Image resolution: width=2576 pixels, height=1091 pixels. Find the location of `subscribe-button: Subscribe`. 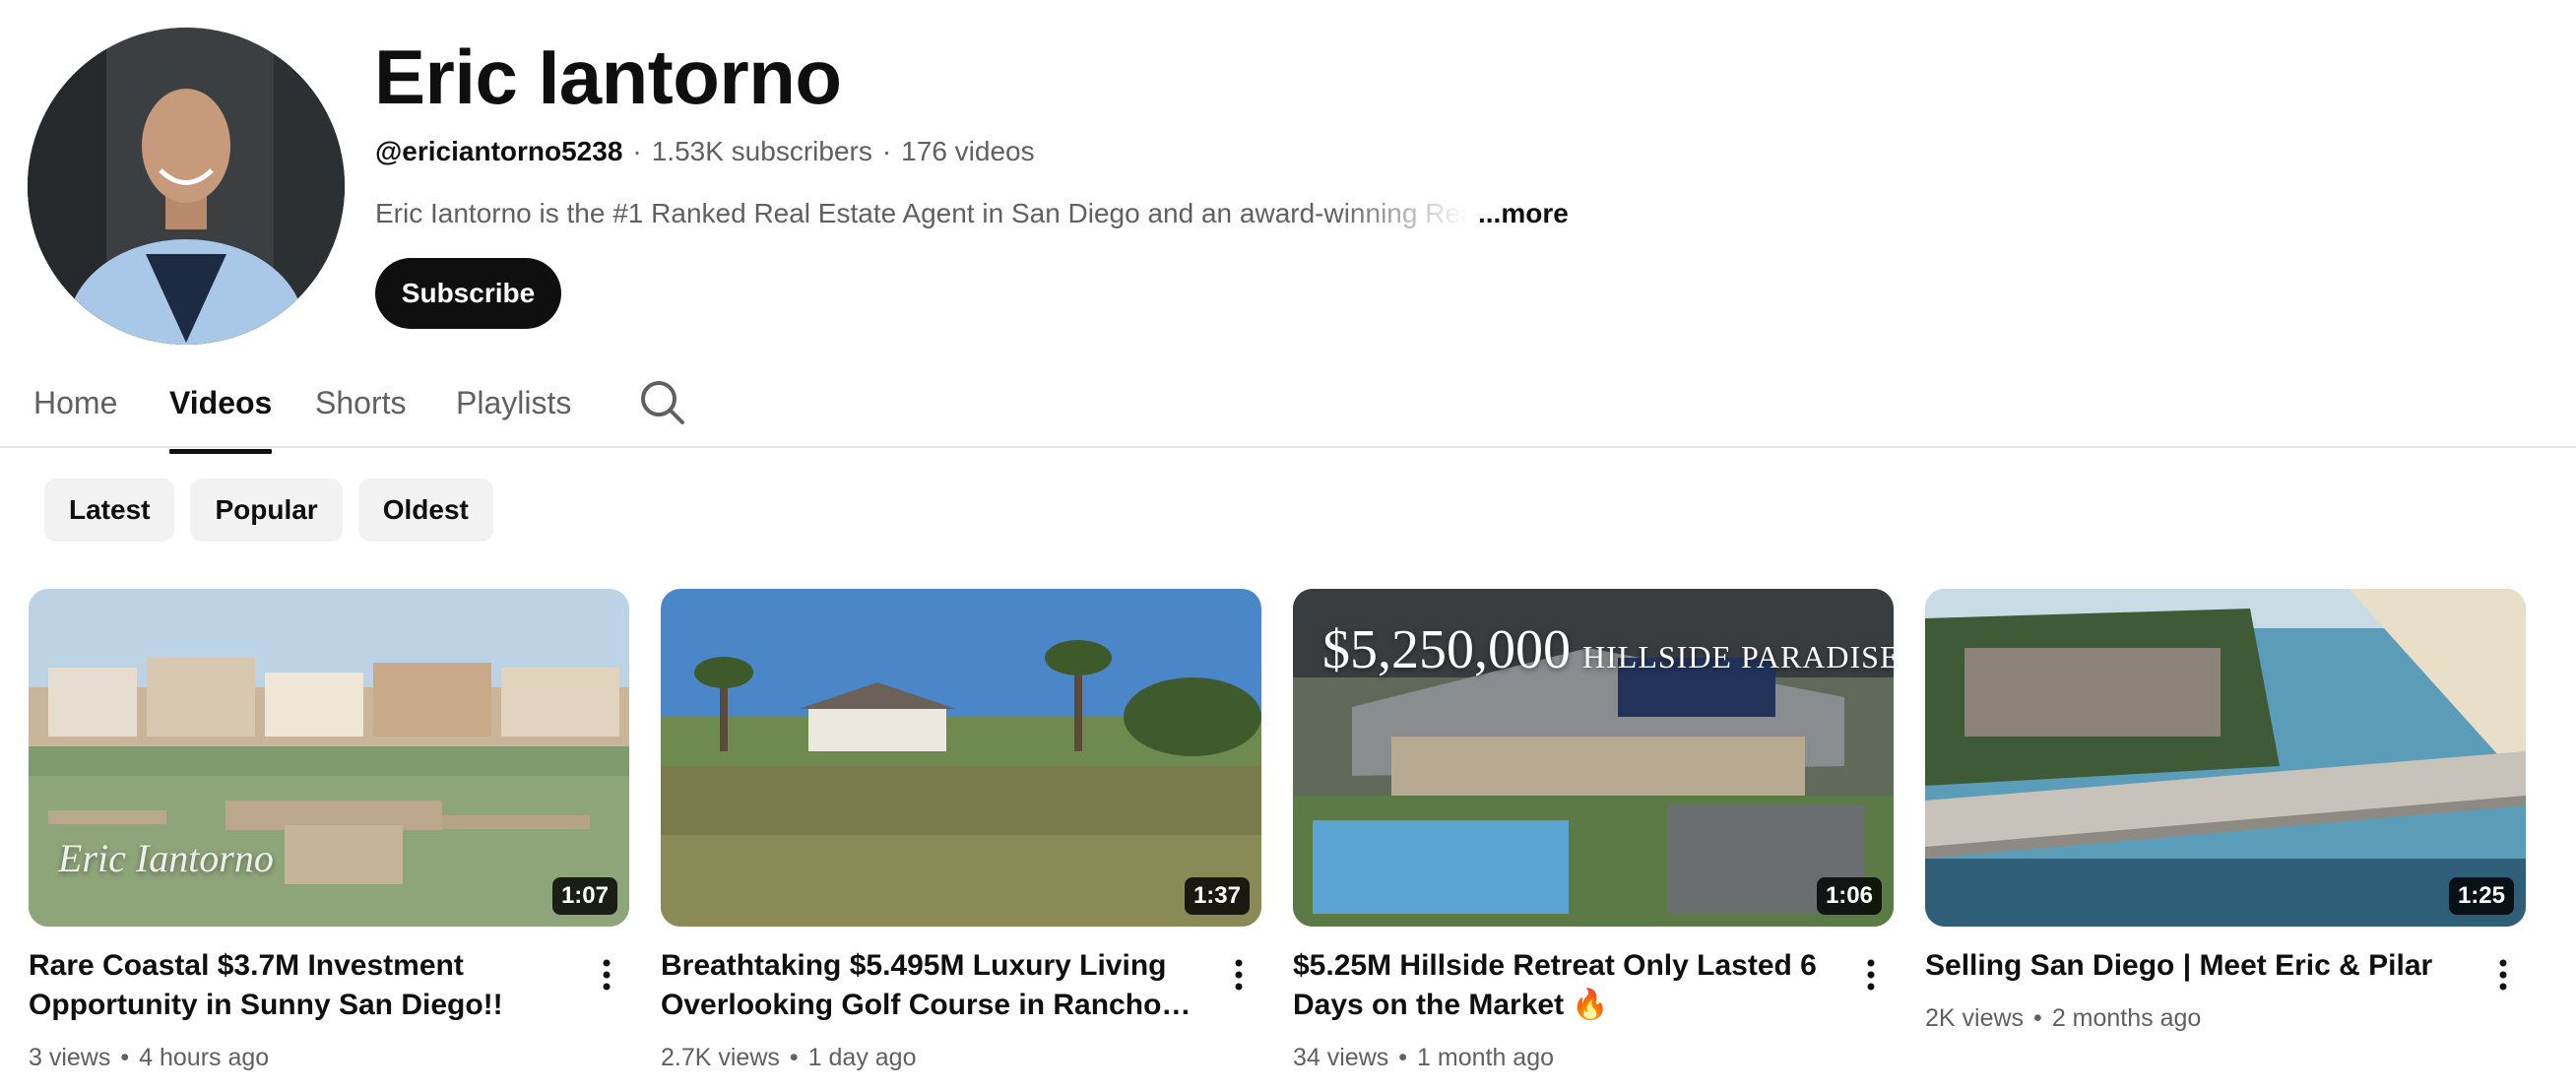

subscribe-button: Subscribe is located at coordinates (468, 293).